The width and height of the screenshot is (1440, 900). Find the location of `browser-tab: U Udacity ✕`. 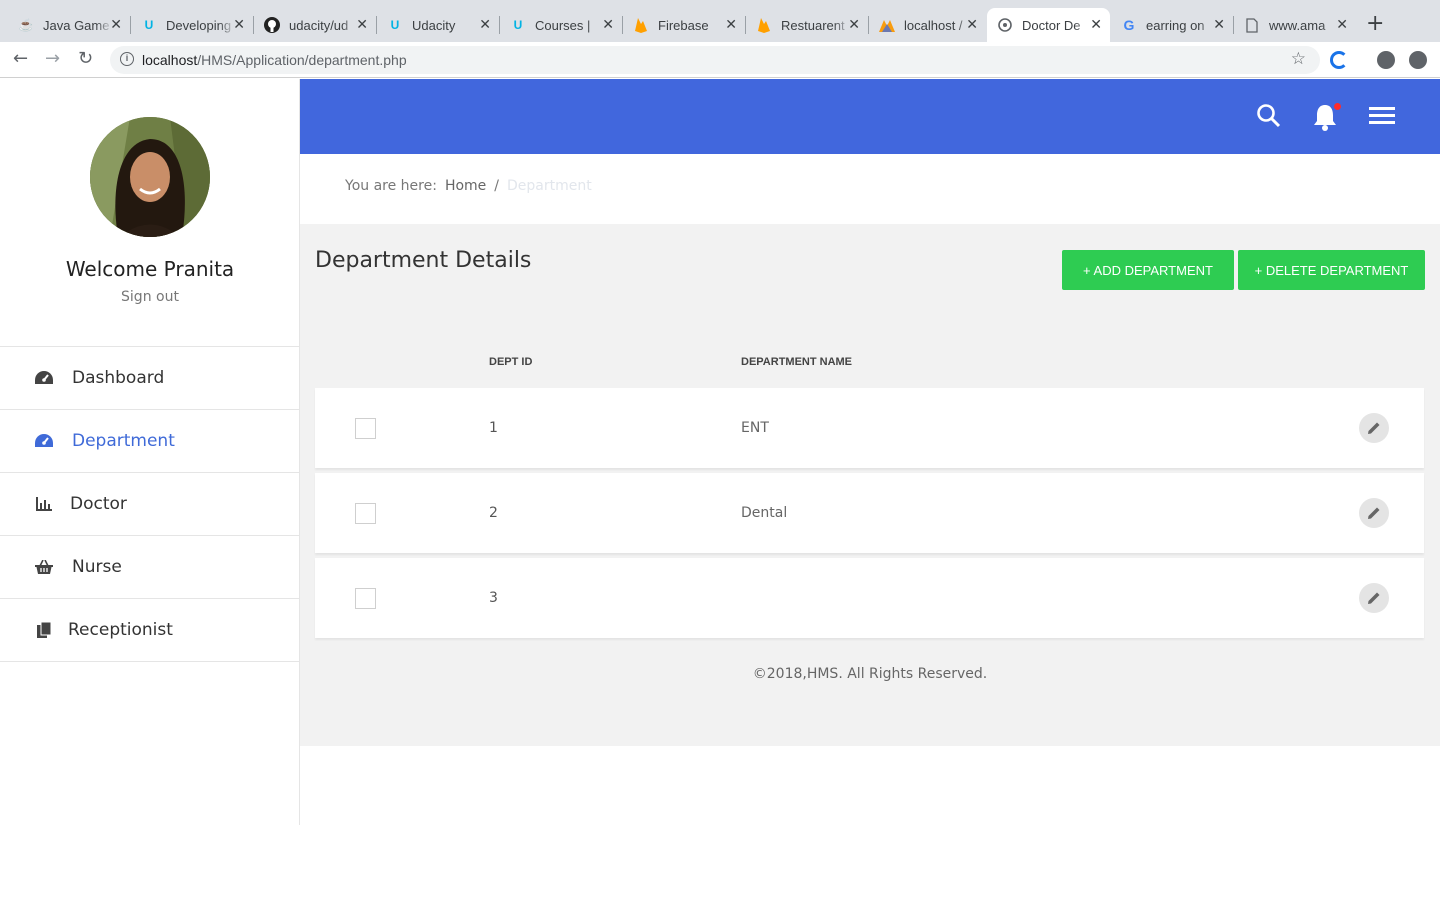

browser-tab: U Udacity ✕ is located at coordinates (438, 25).